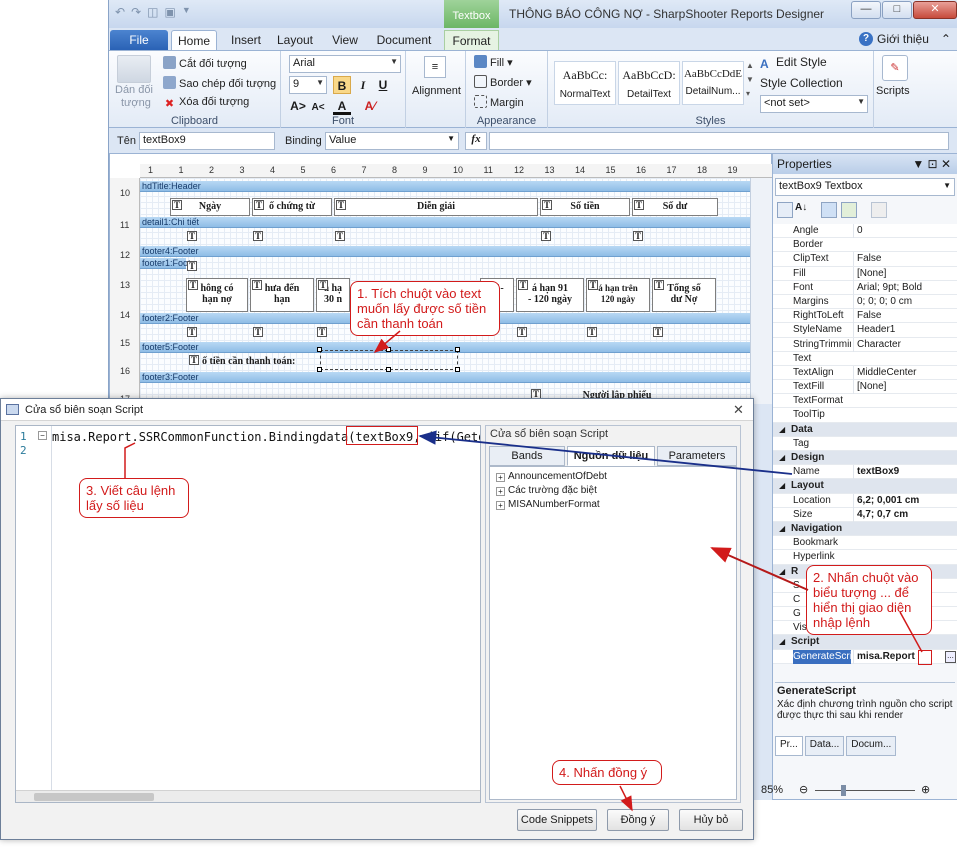 The height and width of the screenshot is (856, 957). What do you see at coordinates (626, 798) in the screenshot?
I see `arrow-step4` at bounding box center [626, 798].